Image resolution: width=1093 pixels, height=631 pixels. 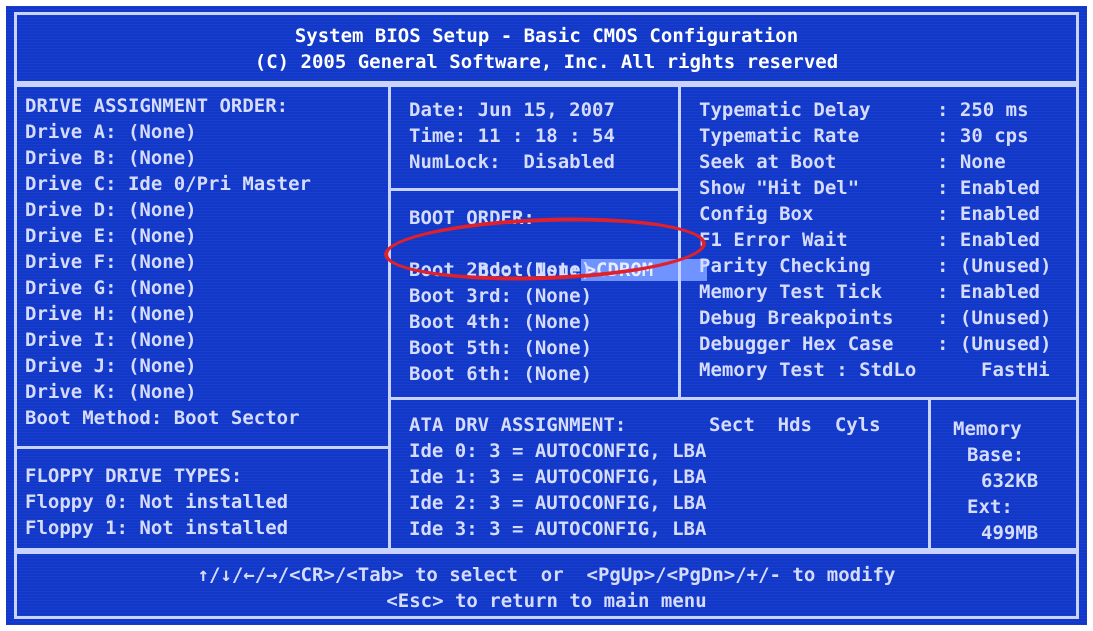 I want to click on setting-label: Typematic Delay, so click(x=785, y=110).